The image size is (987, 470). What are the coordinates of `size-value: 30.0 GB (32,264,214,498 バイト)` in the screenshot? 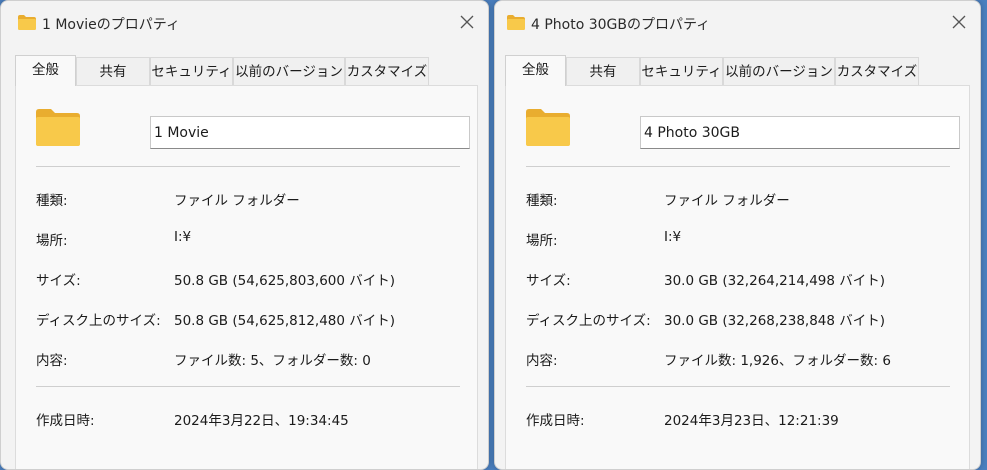 It's located at (775, 281).